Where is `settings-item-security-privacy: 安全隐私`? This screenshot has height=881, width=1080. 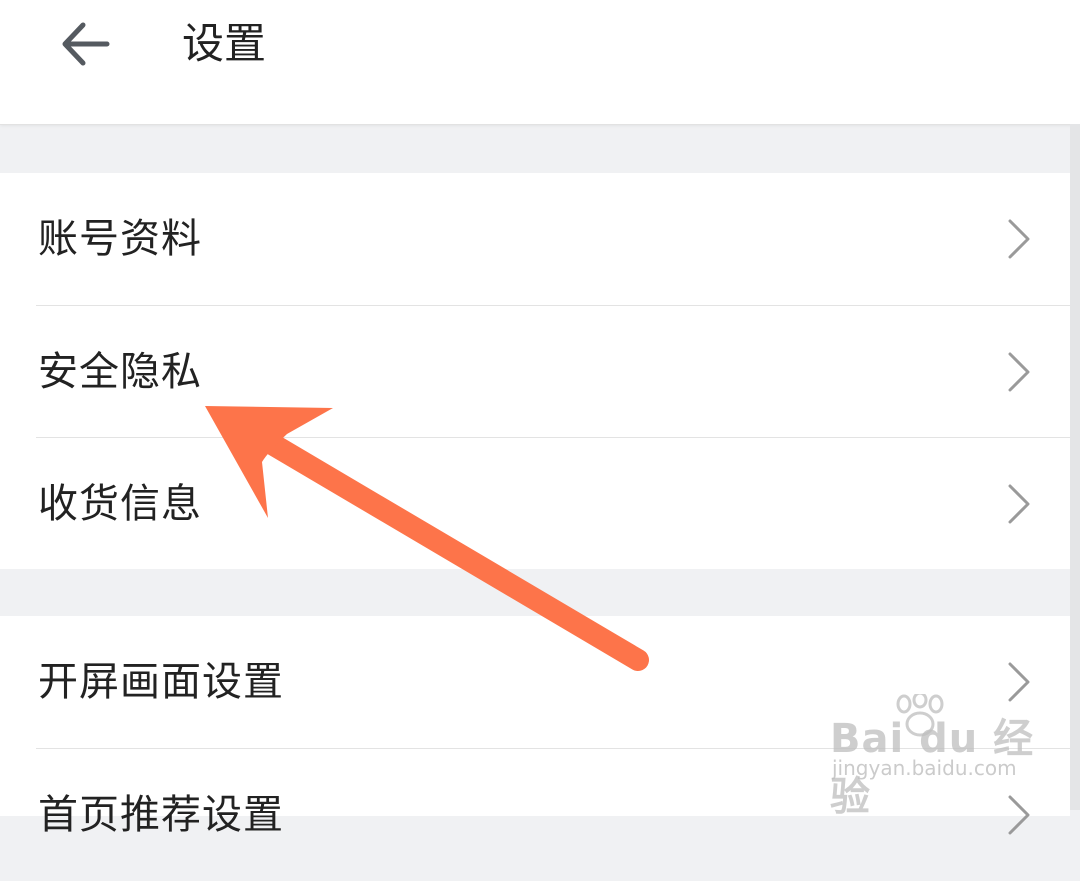 settings-item-security-privacy: 安全隐私 is located at coordinates (535, 372).